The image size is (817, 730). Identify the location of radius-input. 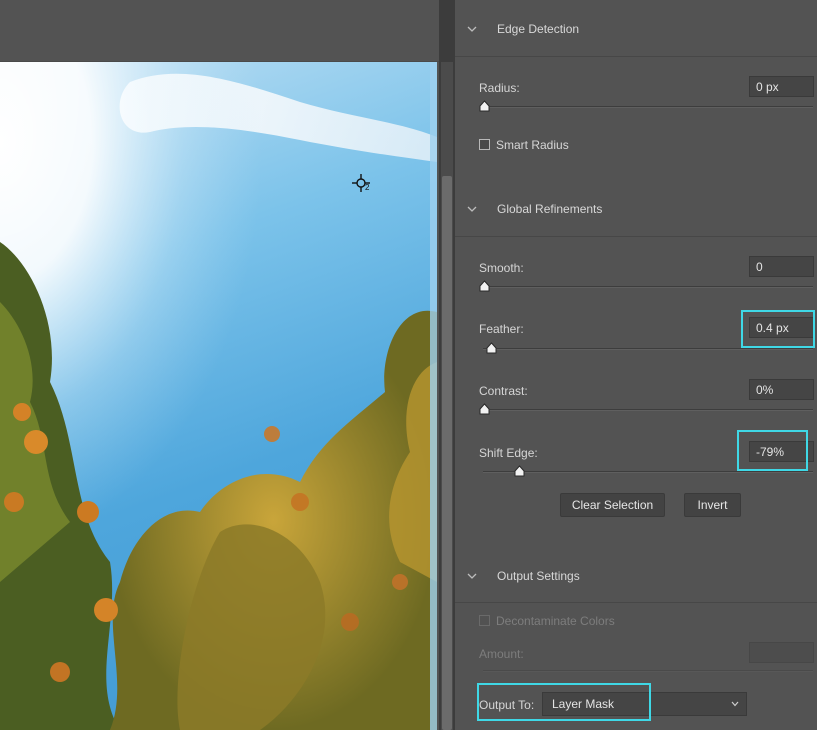
(781, 86).